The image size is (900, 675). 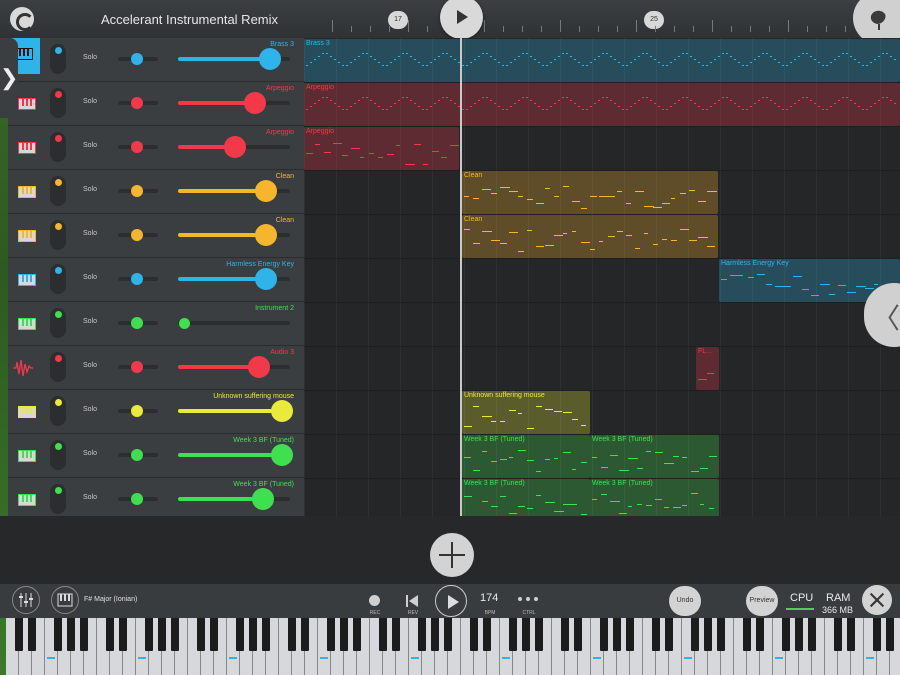 I want to click on channel-name: Week 3 BF (Tuned), so click(x=263, y=484).